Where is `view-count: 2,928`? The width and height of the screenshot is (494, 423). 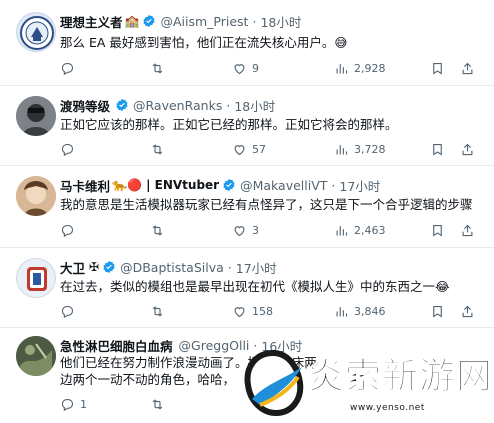 view-count: 2,928 is located at coordinates (370, 68).